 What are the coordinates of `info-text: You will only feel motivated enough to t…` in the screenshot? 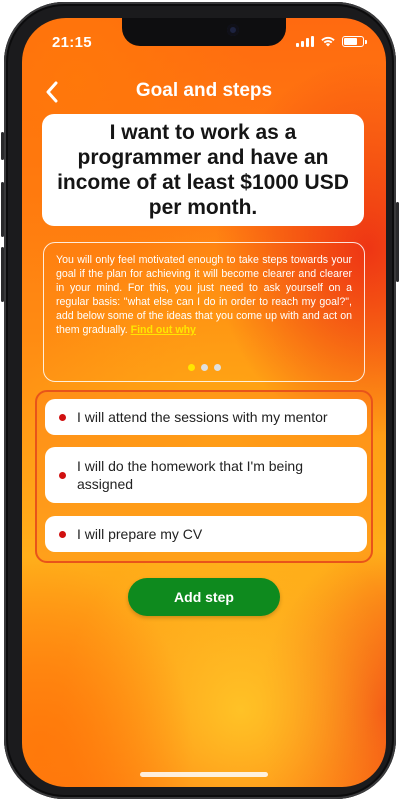 It's located at (204, 295).